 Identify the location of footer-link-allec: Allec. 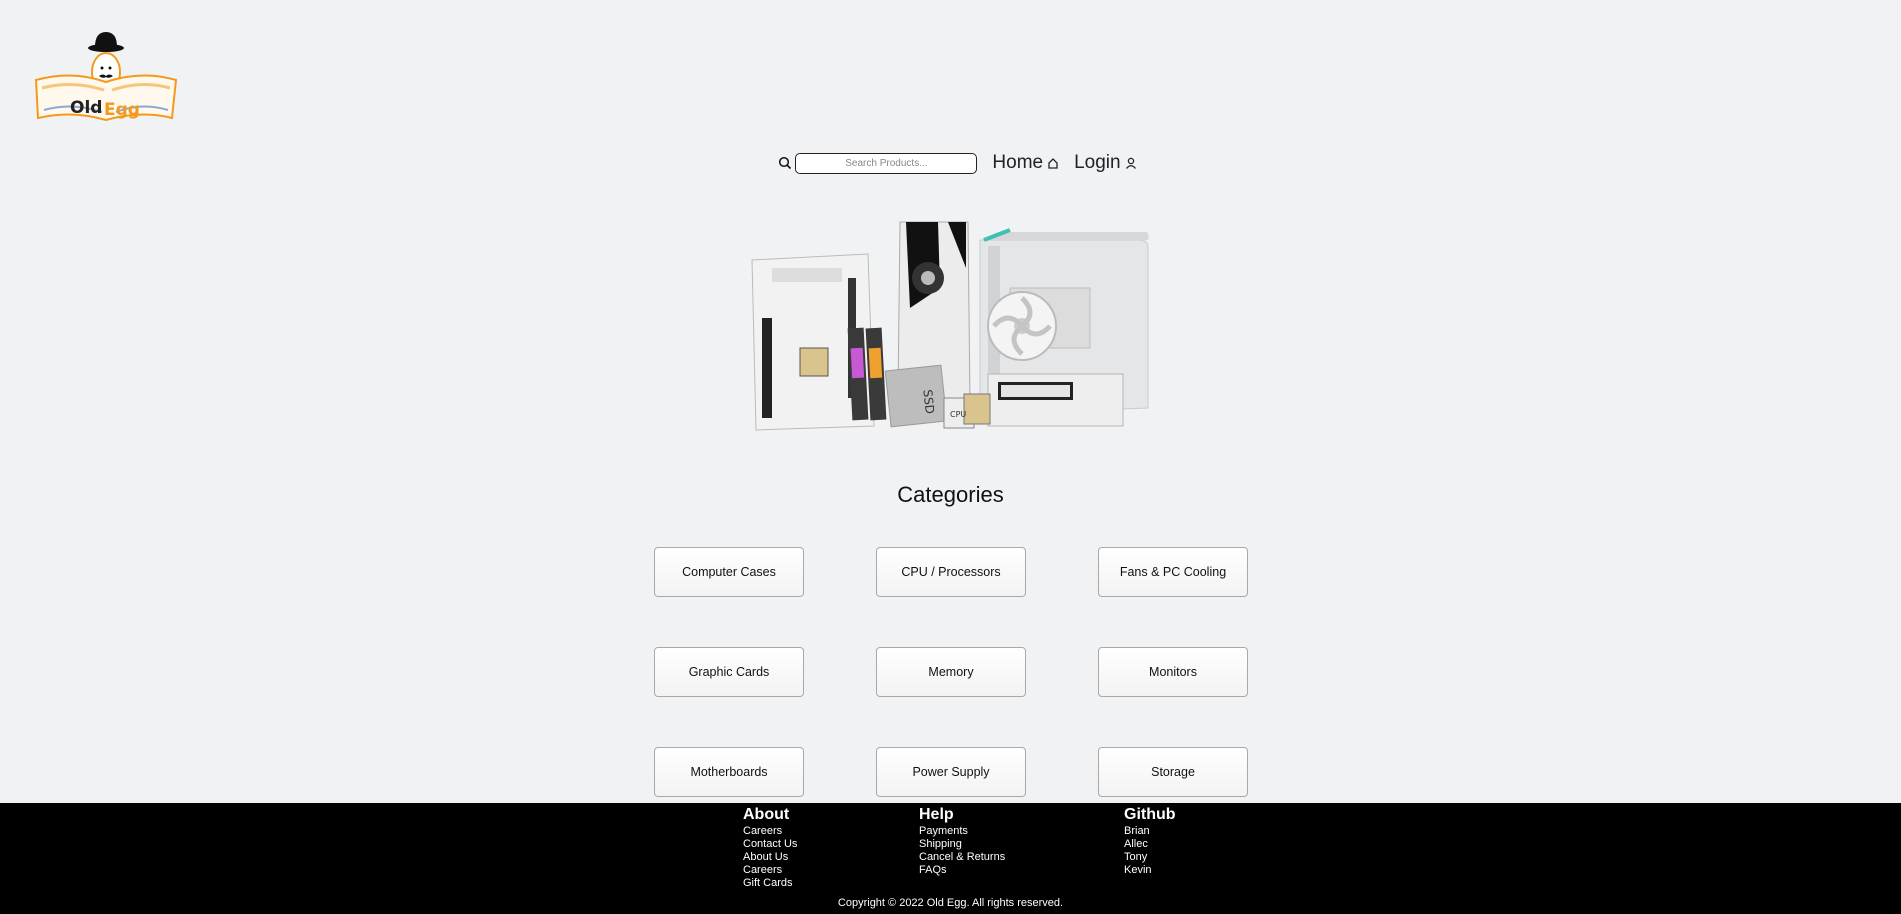
(1150, 844).